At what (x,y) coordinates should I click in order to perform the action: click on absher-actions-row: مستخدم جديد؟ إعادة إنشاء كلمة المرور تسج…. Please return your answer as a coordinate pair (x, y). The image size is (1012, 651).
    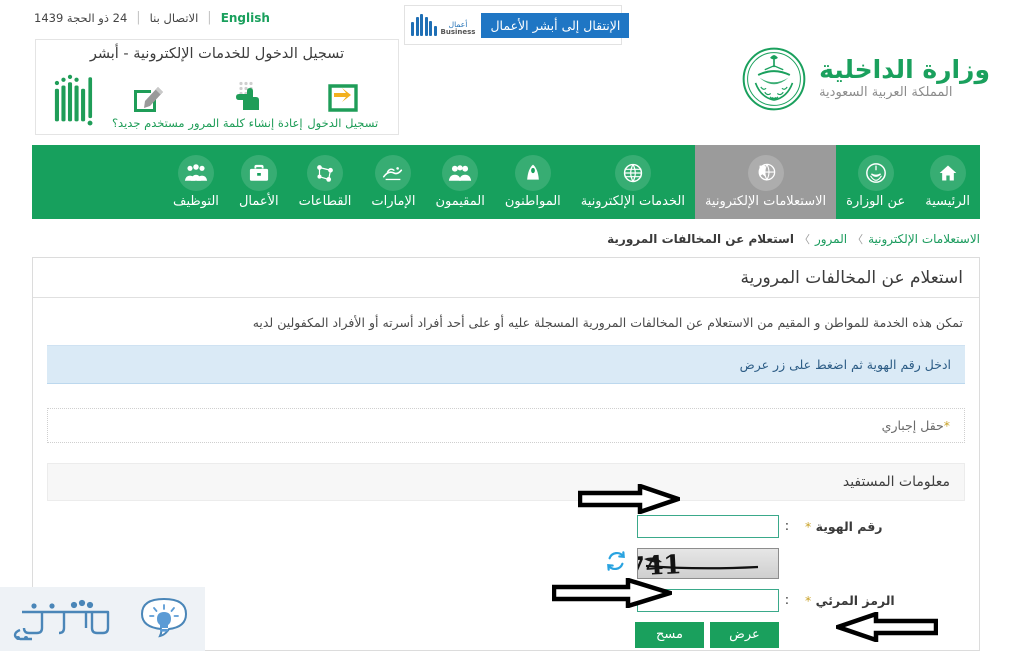
    Looking at the image, I should click on (217, 97).